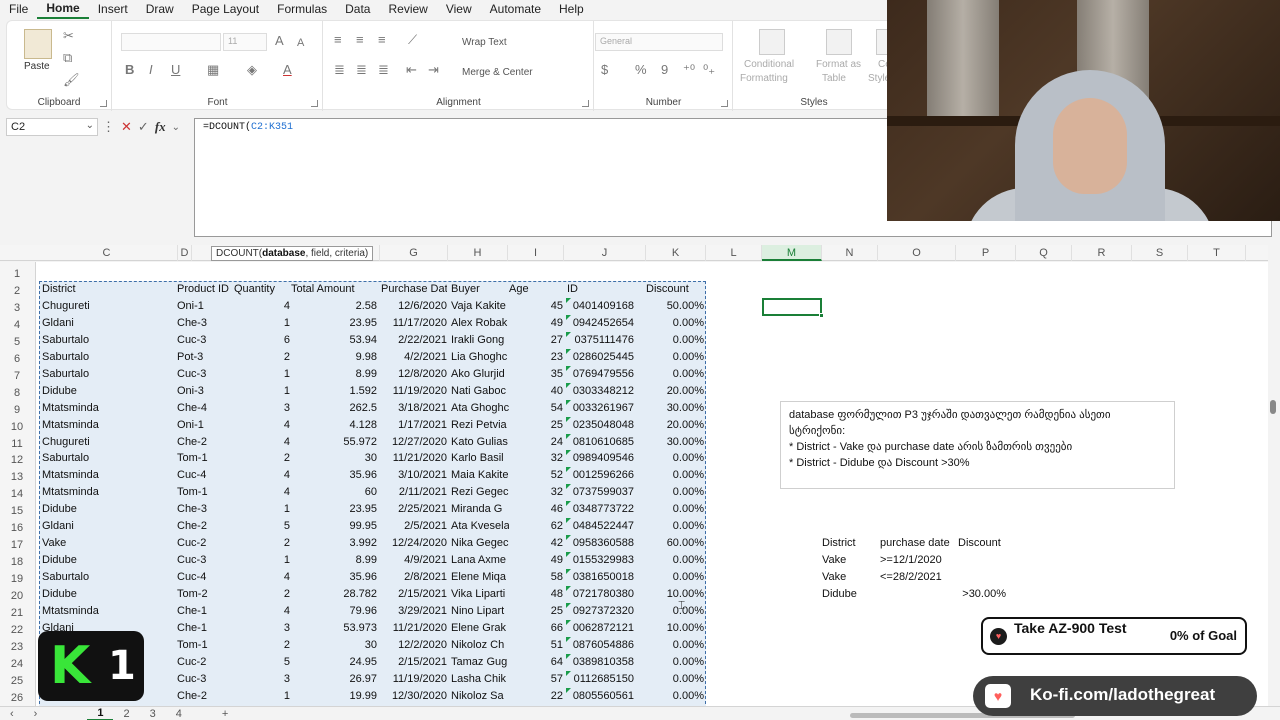 This screenshot has width=1280, height=720. Describe the element at coordinates (536, 594) in the screenshot. I see `cell-age: 48` at that location.